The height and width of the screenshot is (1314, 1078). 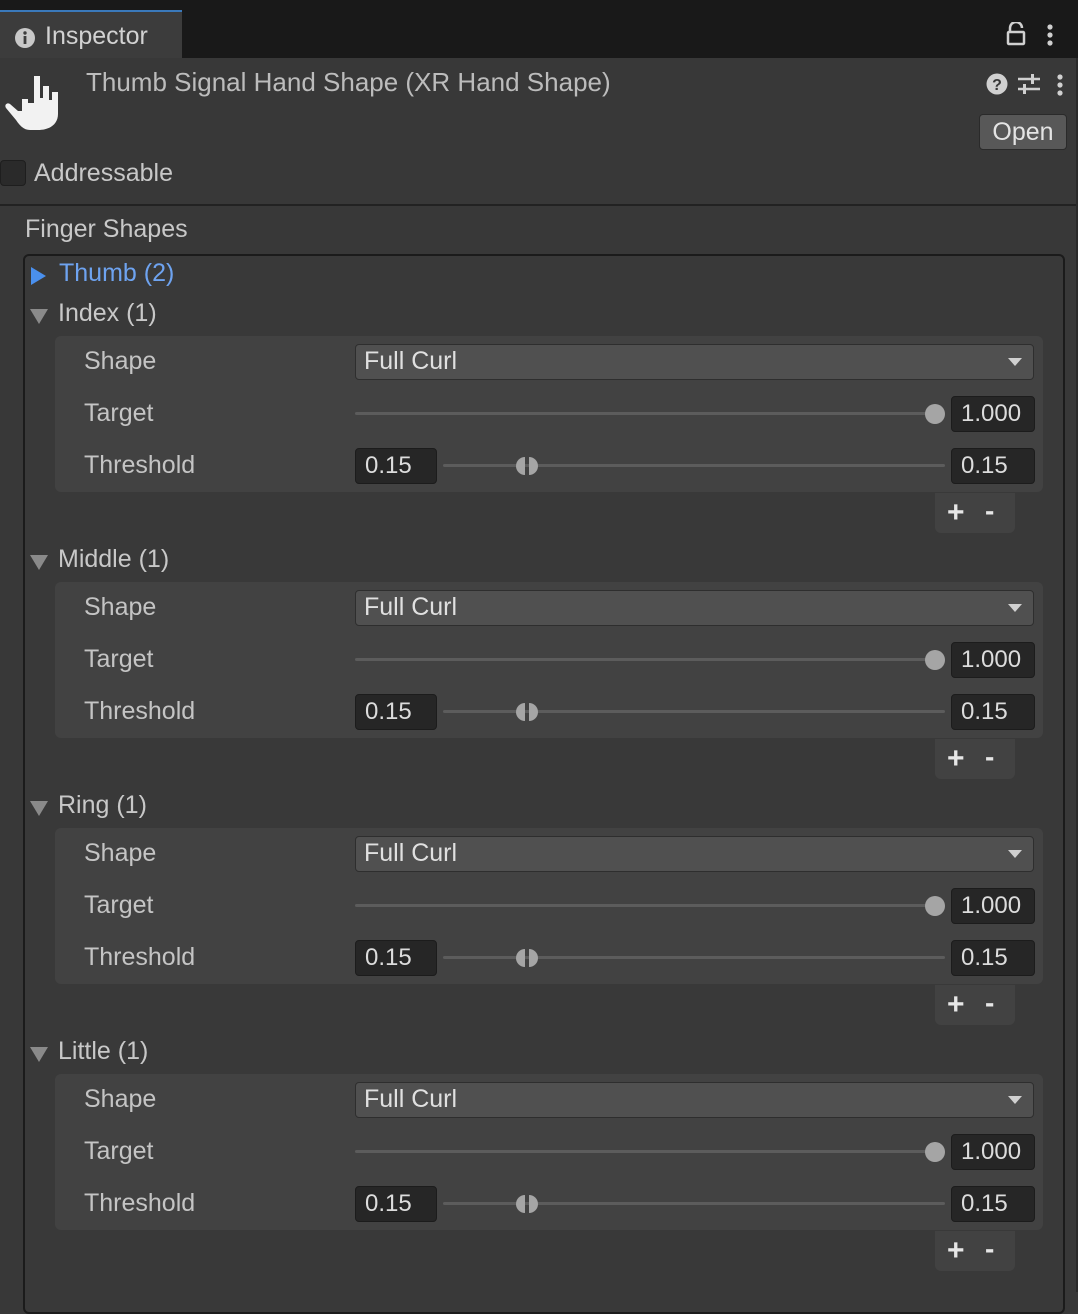 I want to click on tab-inspector: Inspector, so click(x=91, y=34).